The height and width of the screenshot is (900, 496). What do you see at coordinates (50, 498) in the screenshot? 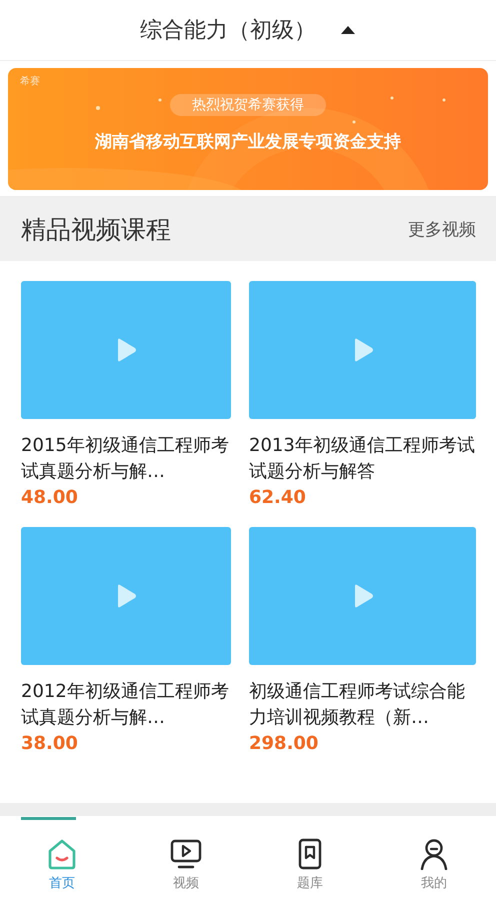
I see `course-price: 48.00` at bounding box center [50, 498].